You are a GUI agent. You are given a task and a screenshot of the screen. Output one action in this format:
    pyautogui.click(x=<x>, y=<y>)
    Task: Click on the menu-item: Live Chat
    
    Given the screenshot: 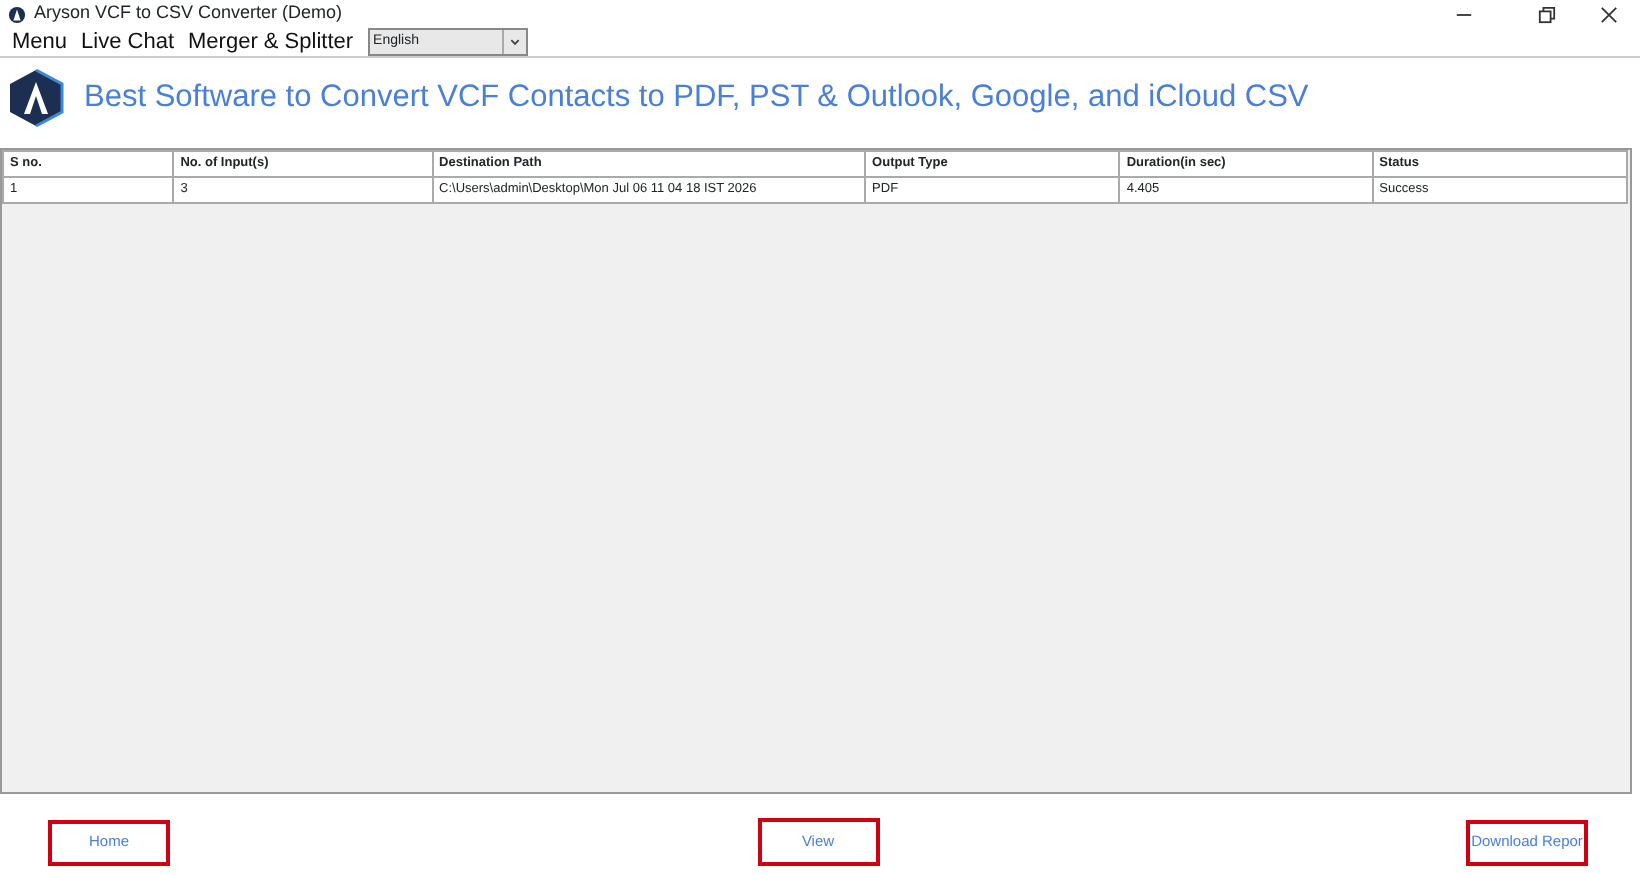 What is the action you would take?
    pyautogui.click(x=128, y=42)
    